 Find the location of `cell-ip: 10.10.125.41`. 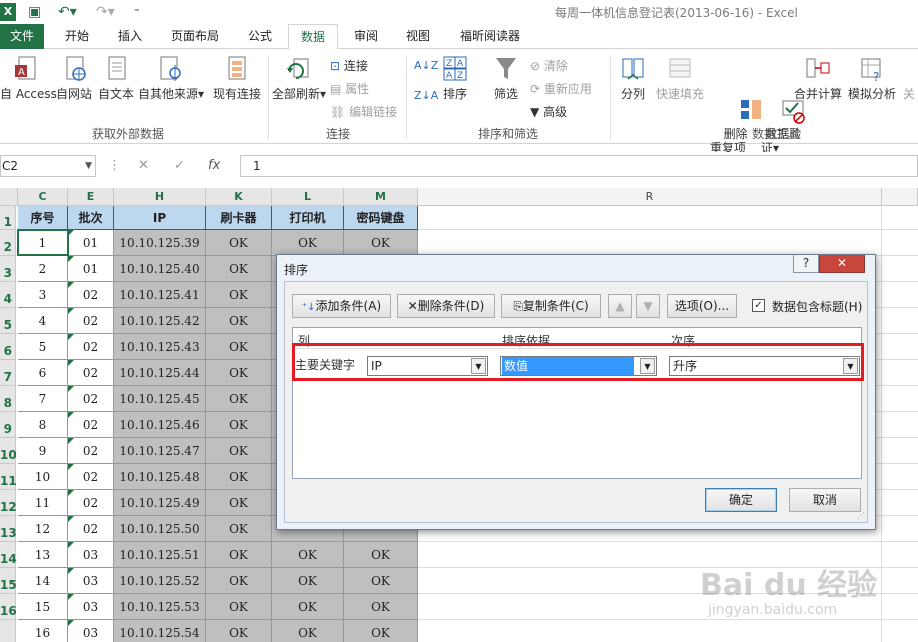

cell-ip: 10.10.125.41 is located at coordinates (160, 295).